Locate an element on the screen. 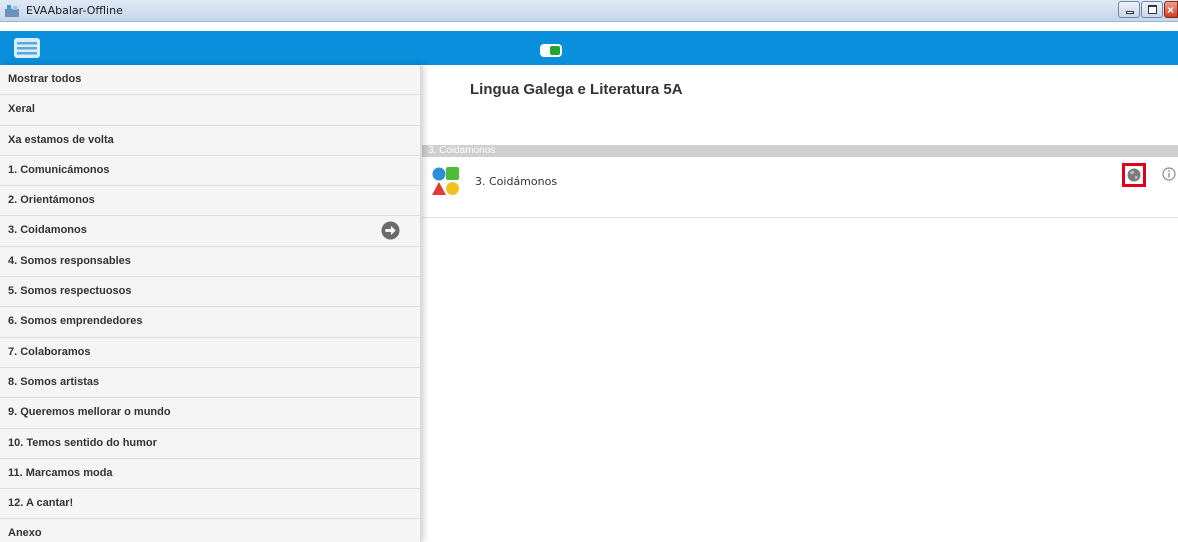 The width and height of the screenshot is (1178, 542). window-controls: × is located at coordinates (1147, 10).